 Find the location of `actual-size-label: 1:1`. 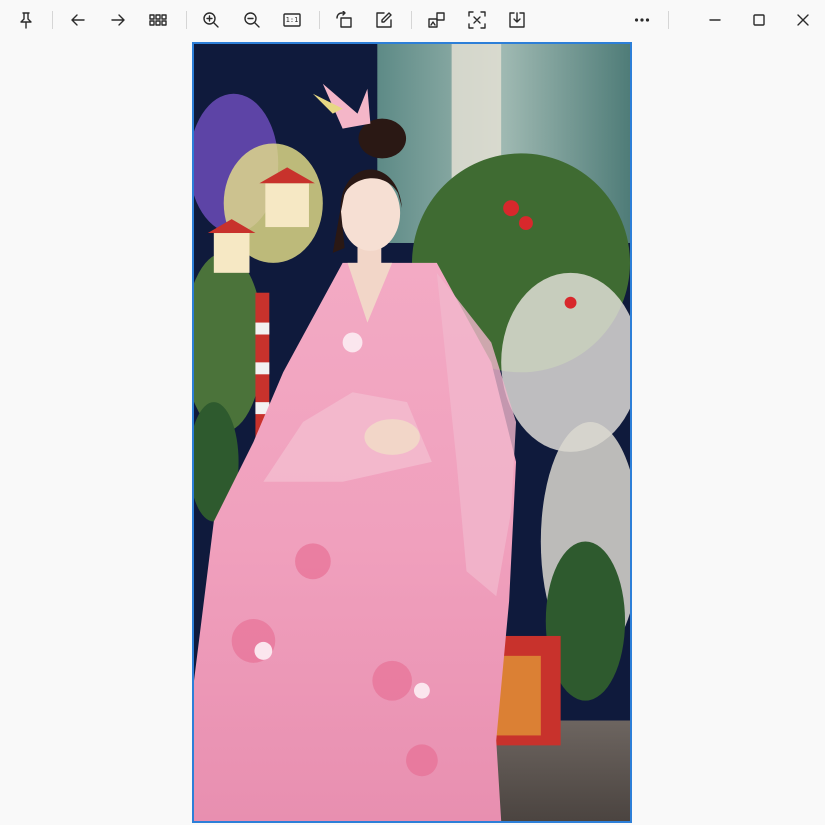

actual-size-label: 1:1 is located at coordinates (292, 20).